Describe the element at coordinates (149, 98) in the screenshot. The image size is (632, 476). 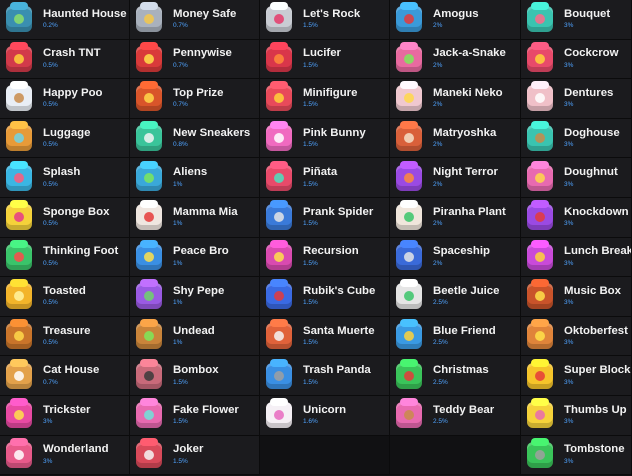
I see `top-prize-case-icon` at that location.